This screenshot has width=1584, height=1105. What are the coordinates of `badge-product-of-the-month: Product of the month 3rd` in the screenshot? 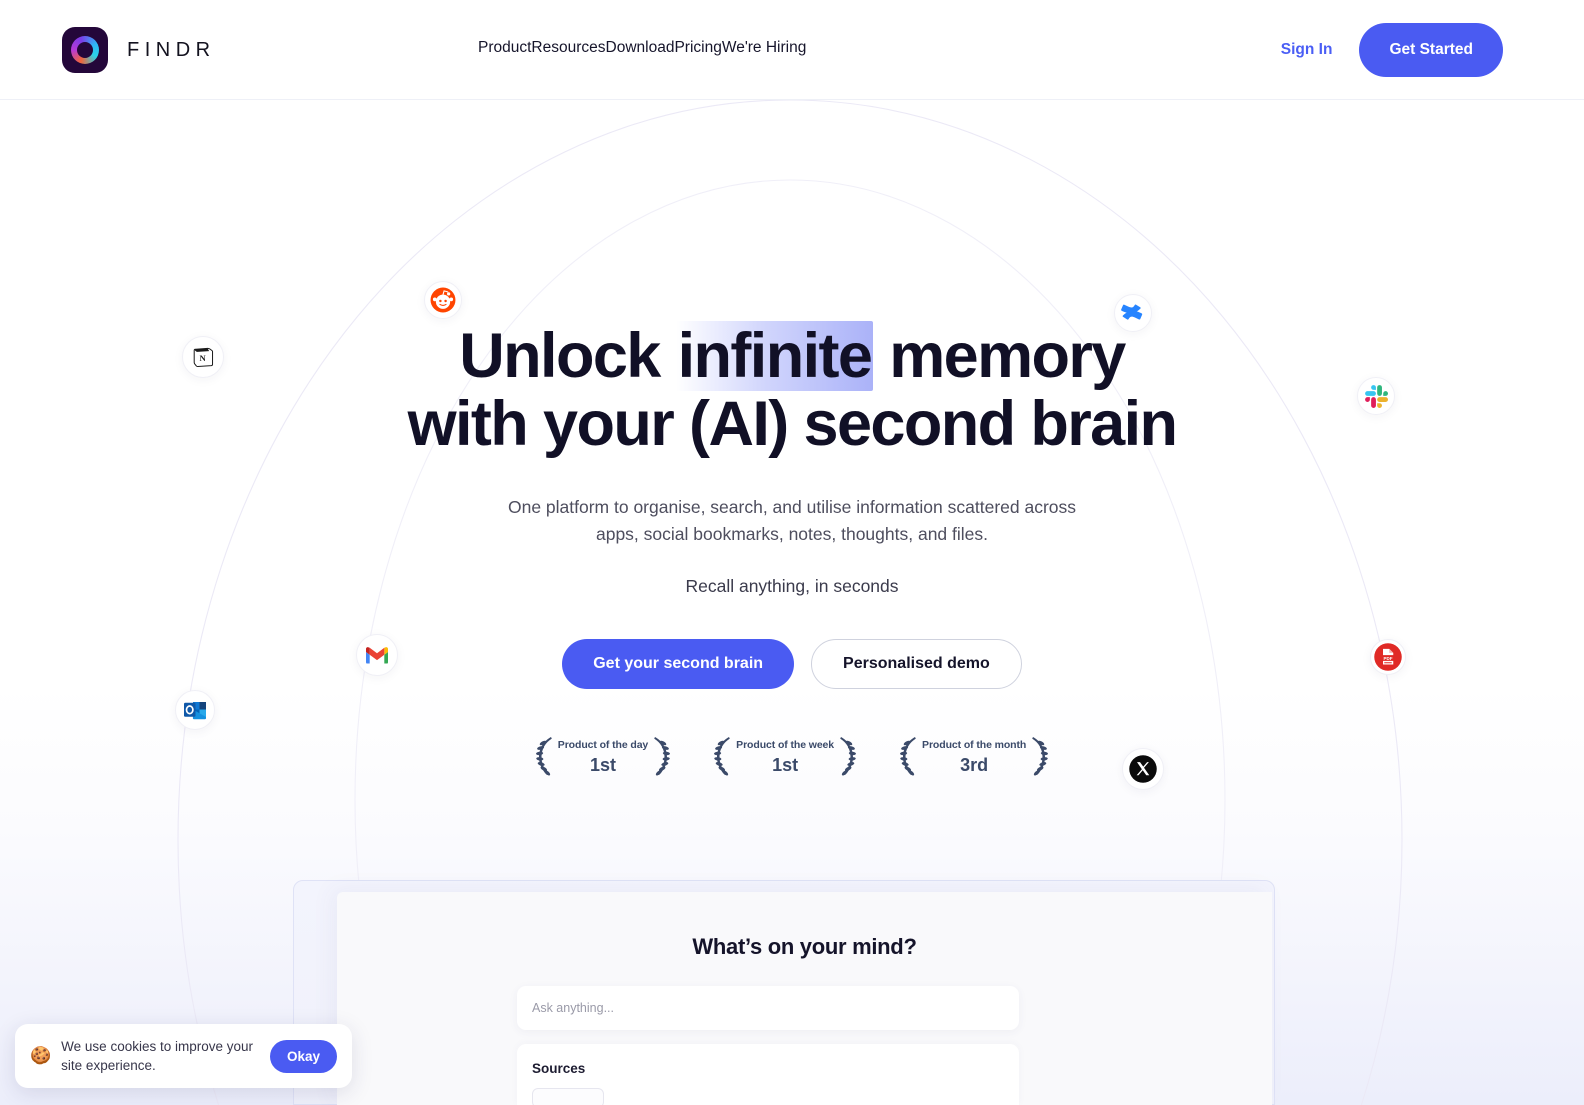 It's located at (974, 757).